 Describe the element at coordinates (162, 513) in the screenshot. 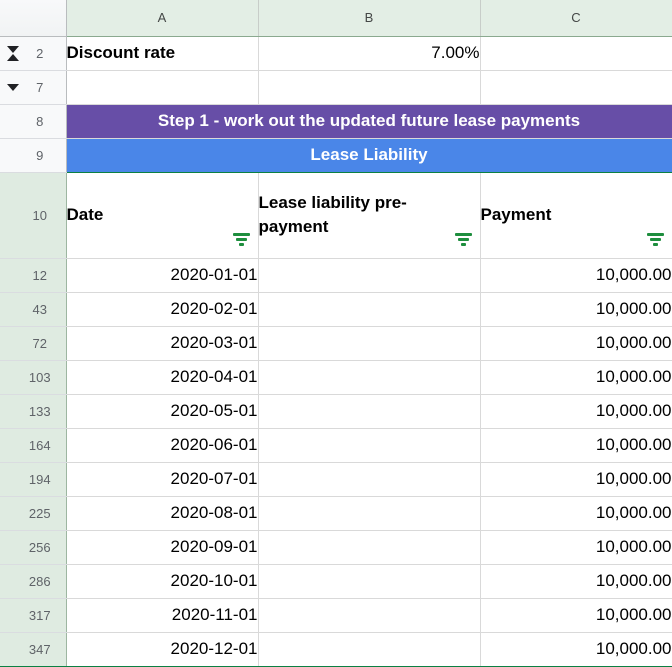

I see `cell-A225: 2020-08-01` at that location.